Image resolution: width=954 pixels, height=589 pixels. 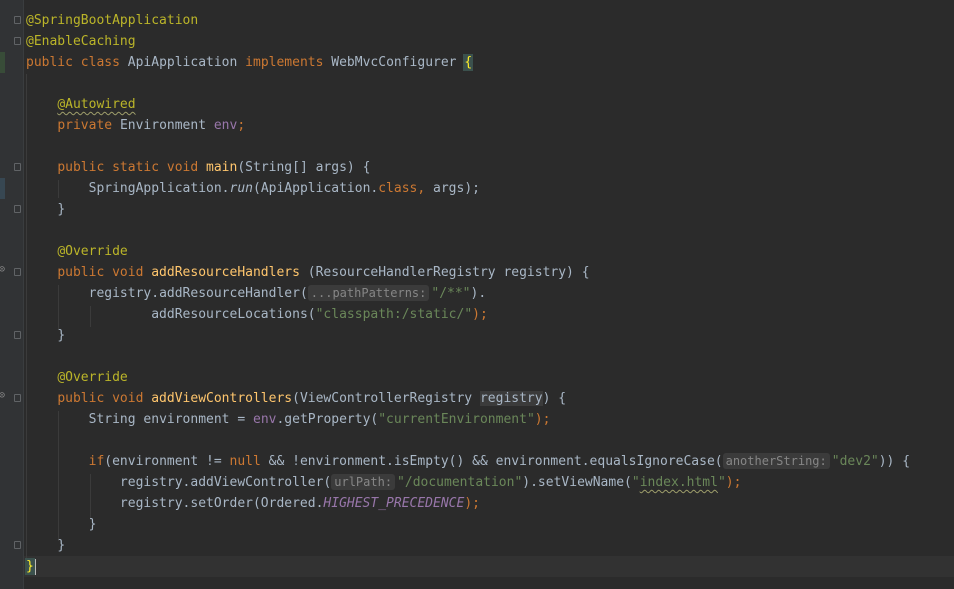 I want to click on keyword-token: null, so click(x=245, y=461).